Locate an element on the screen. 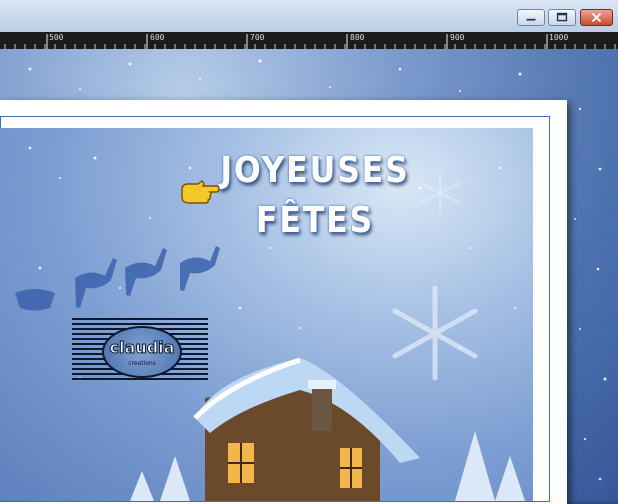 The image size is (618, 504). ruler-label-600: 600 is located at coordinates (157, 37).